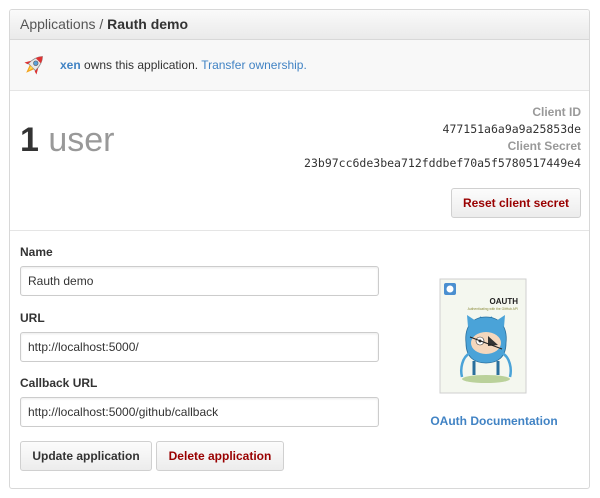  I want to click on oauth-book-cover-image: OAUTH Authenticating with the GitHub API, so click(483, 337).